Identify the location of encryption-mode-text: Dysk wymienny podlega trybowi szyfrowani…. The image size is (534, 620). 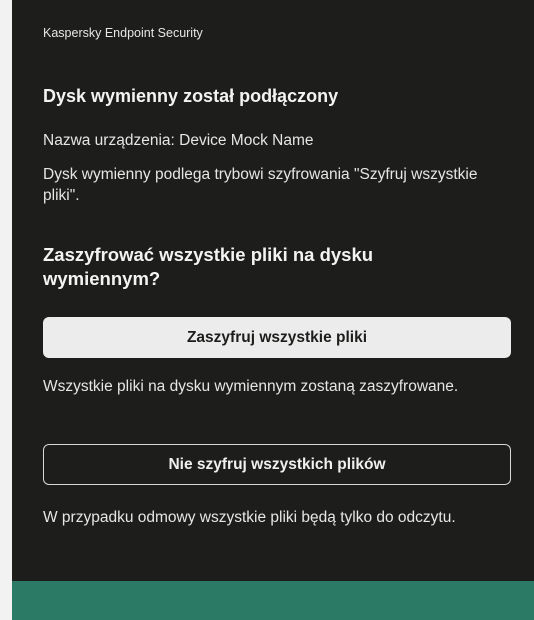
(260, 185).